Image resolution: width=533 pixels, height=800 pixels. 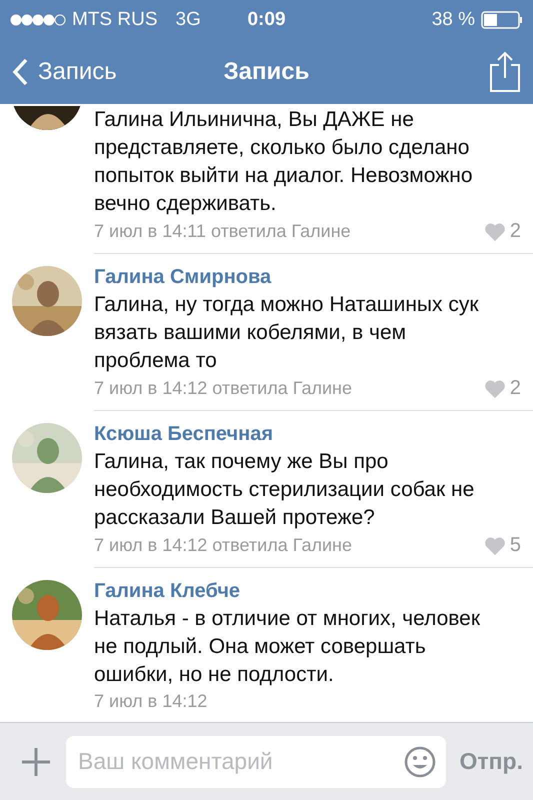 I want to click on network-type: 3G, so click(x=188, y=20).